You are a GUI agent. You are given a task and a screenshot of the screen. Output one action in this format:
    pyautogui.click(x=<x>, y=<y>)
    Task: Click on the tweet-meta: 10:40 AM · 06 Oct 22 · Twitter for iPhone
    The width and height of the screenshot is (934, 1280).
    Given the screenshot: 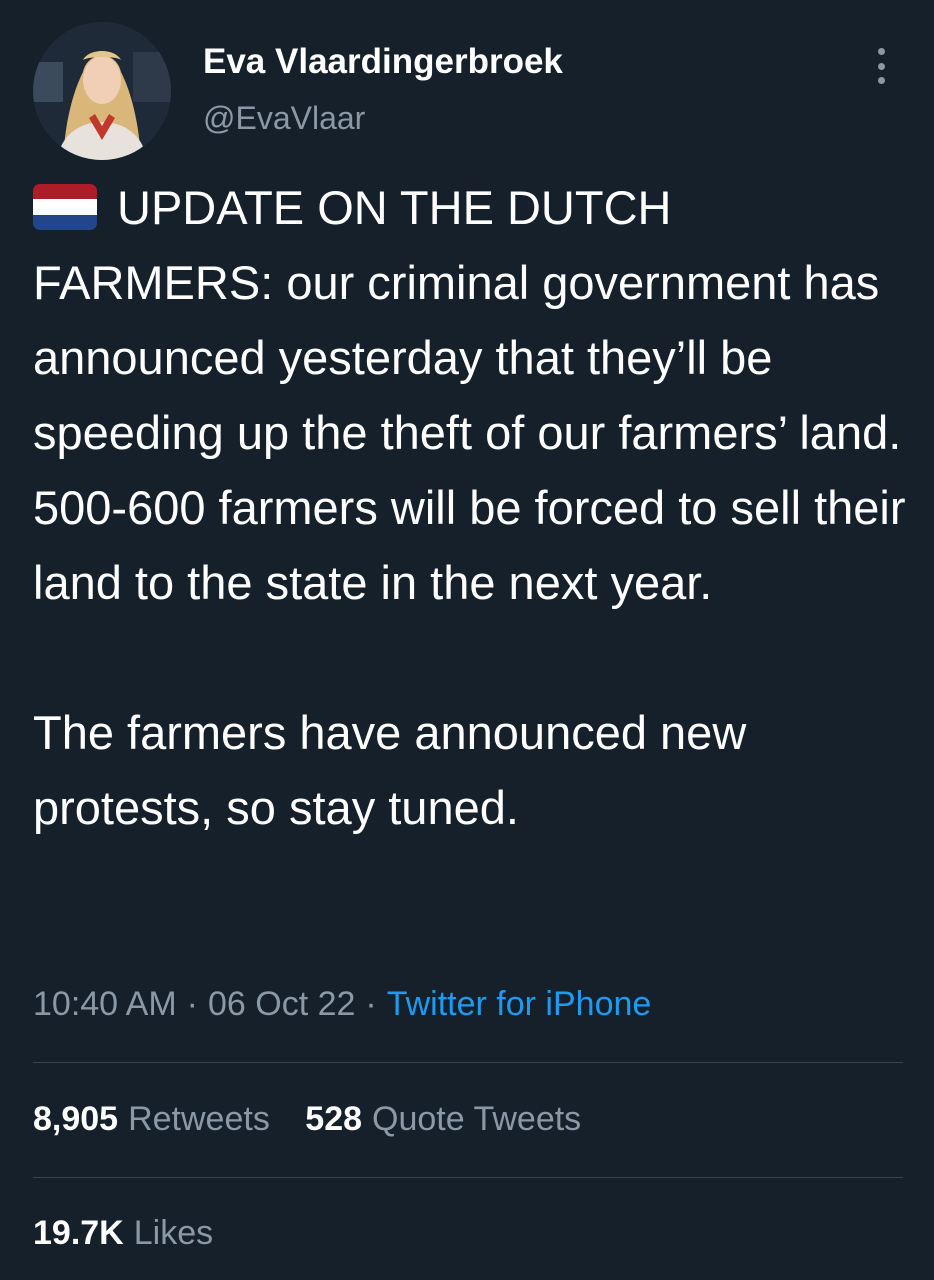 What is the action you would take?
    pyautogui.click(x=342, y=1004)
    